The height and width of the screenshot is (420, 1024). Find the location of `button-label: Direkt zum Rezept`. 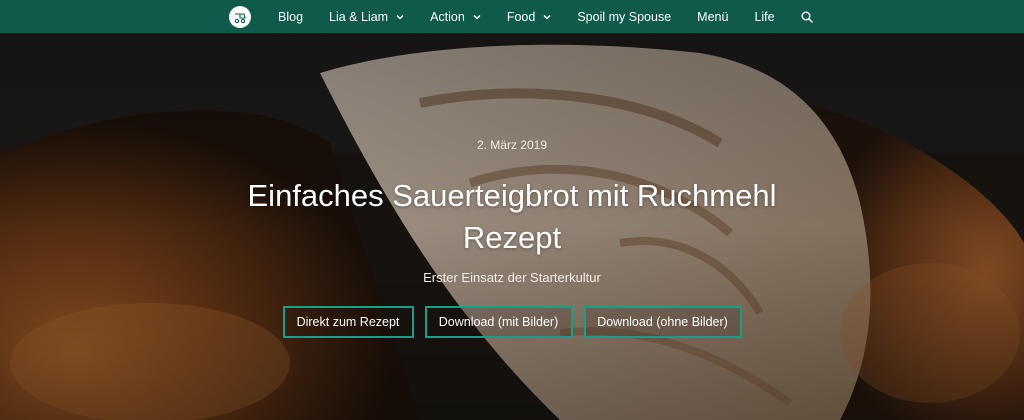

button-label: Direkt zum Rezept is located at coordinates (348, 322).